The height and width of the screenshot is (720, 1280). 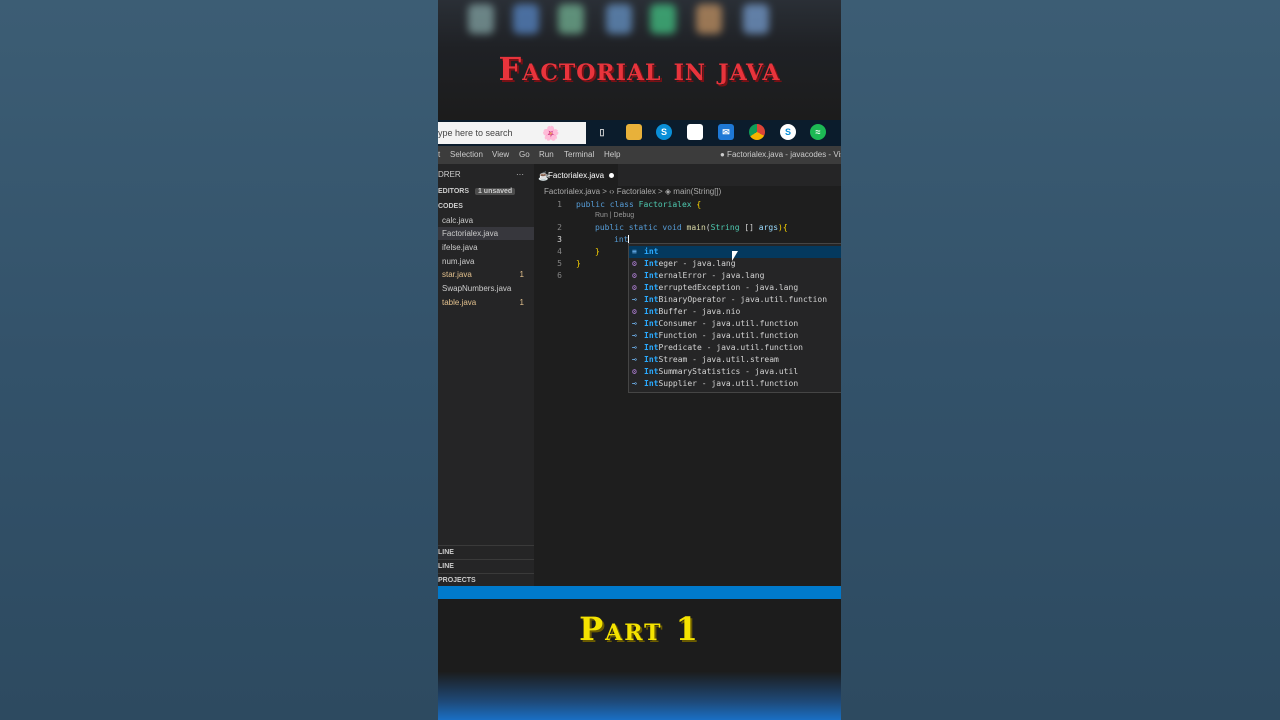 I want to click on taskbar-search-box: ype here to search 🌸, so click(x=512, y=133).